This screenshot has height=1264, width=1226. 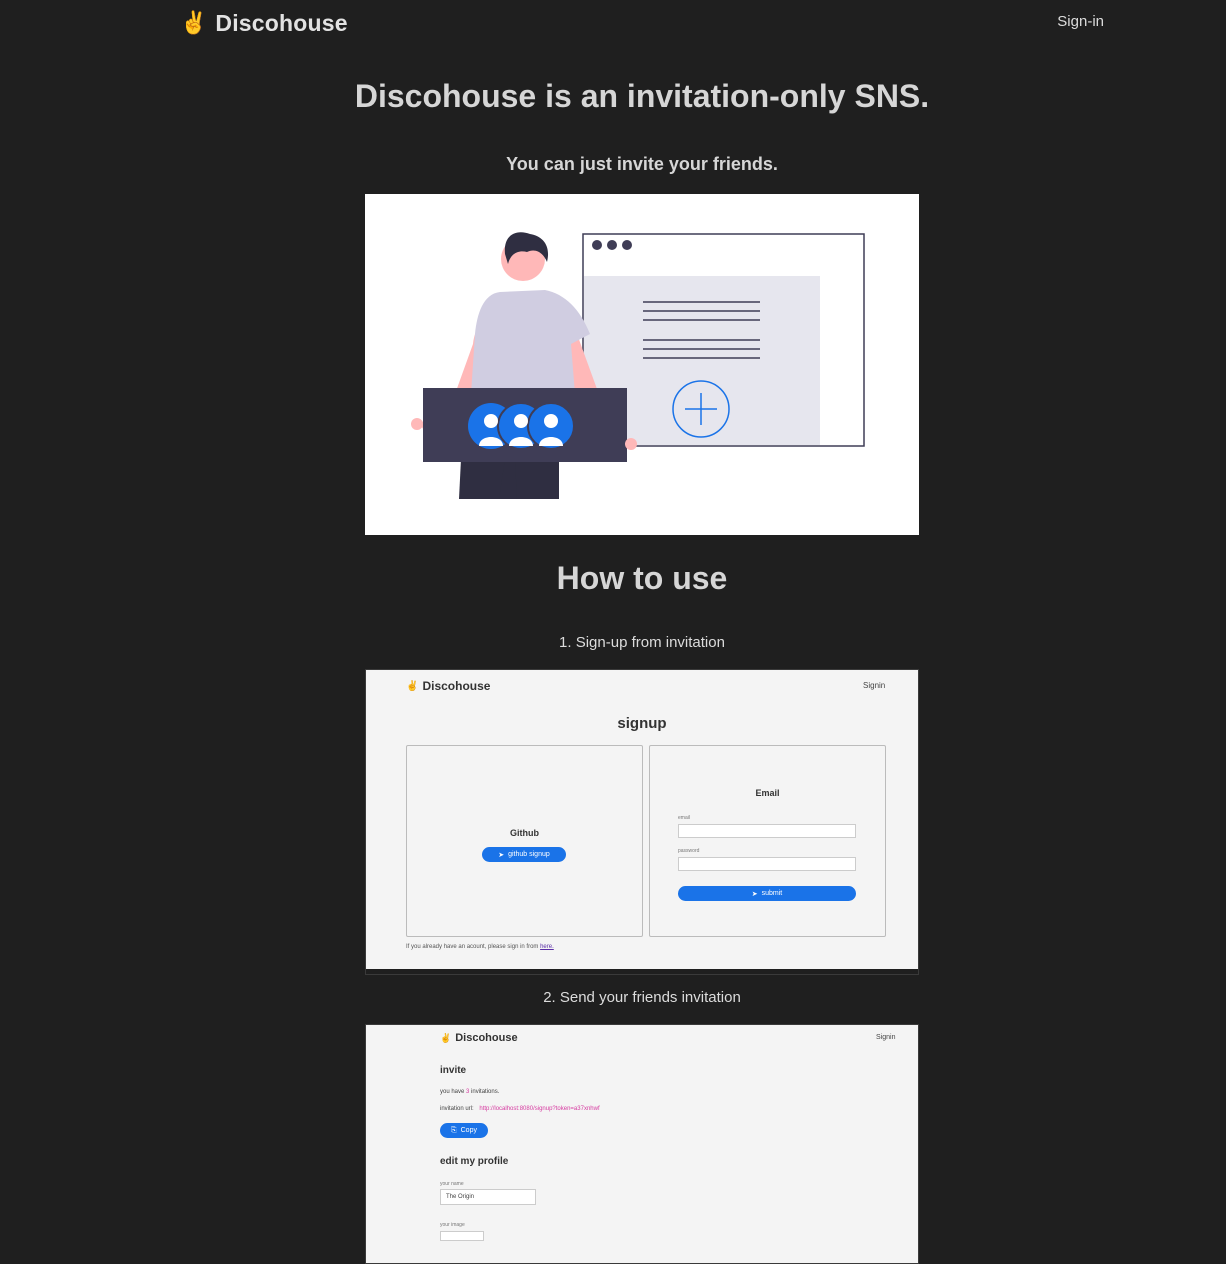 I want to click on invitations-suffix: invitations., so click(x=485, y=1092).